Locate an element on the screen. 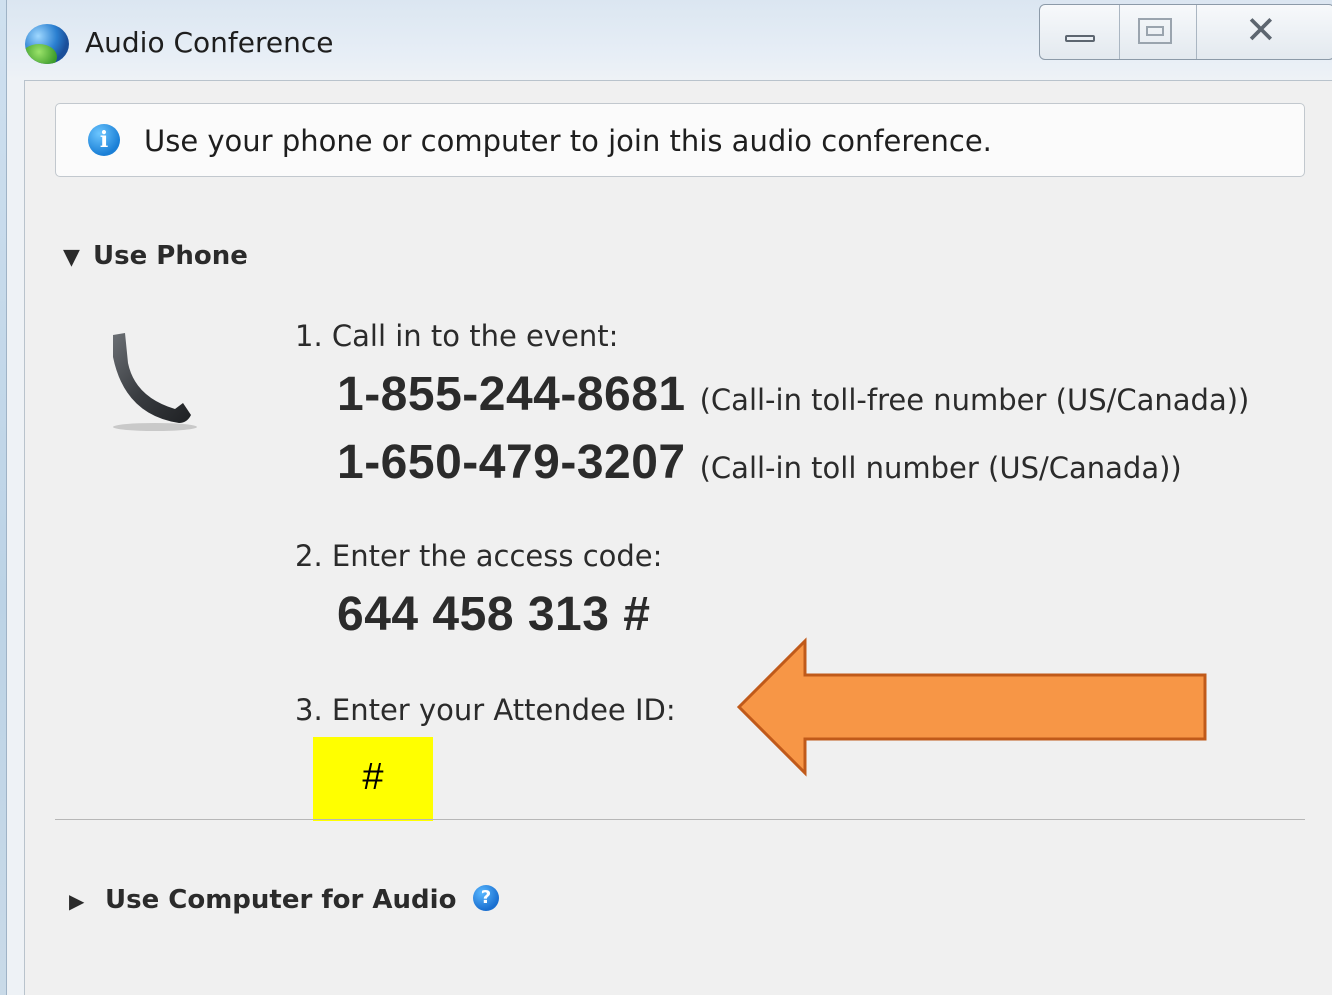 This screenshot has width=1332, height=995. step-call-in-label: 1. Call in to the event: is located at coordinates (457, 336).